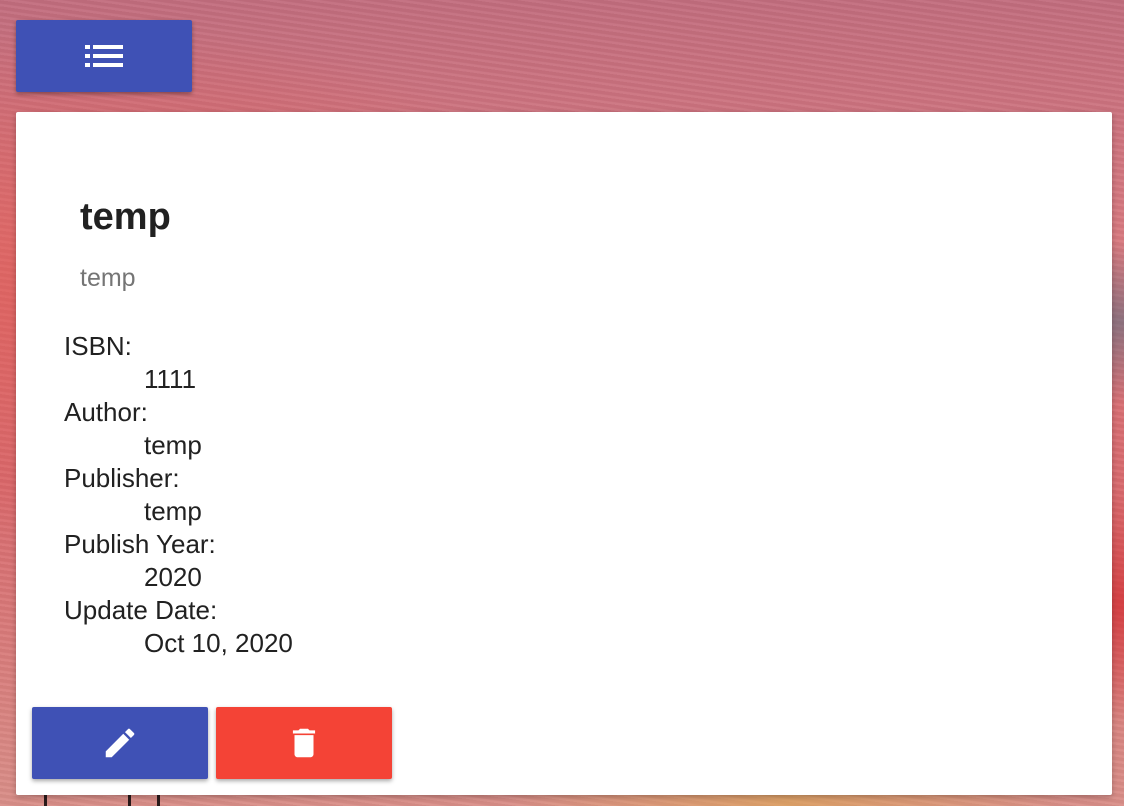 This screenshot has height=806, width=1124. I want to click on list-icon, so click(104, 56).